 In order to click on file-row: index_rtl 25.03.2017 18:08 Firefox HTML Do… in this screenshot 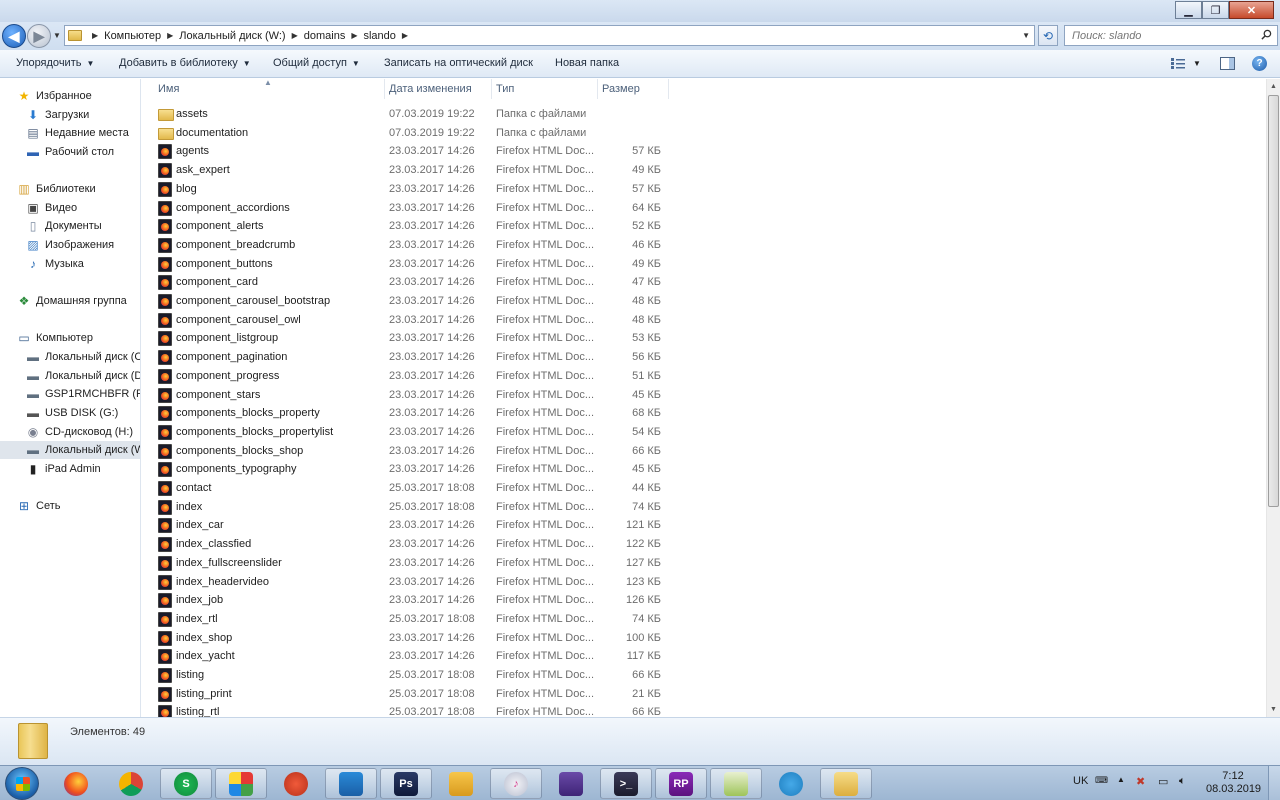, I will do `click(704, 619)`.